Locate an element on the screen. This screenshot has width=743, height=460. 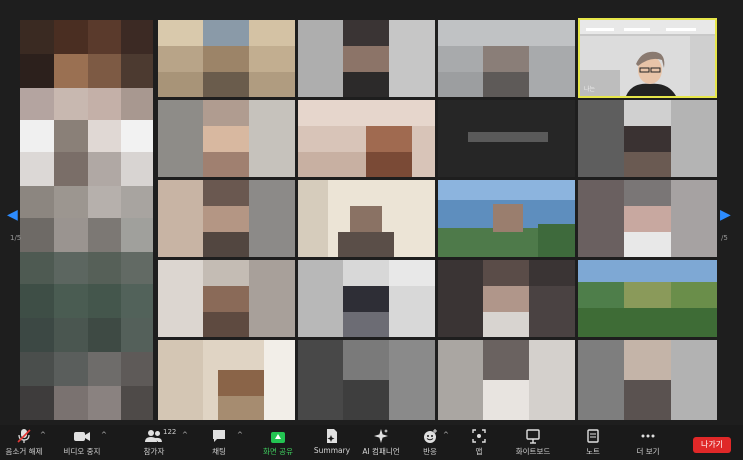
active-speaker-tile: 나는 is located at coordinates (647, 58).